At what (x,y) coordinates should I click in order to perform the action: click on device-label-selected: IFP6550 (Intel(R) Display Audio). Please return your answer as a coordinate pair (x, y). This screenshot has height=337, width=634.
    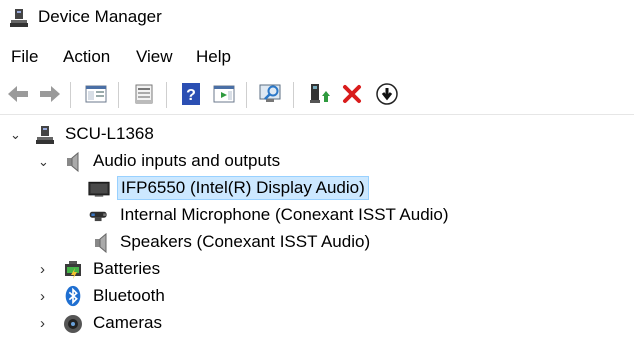
    Looking at the image, I should click on (243, 188).